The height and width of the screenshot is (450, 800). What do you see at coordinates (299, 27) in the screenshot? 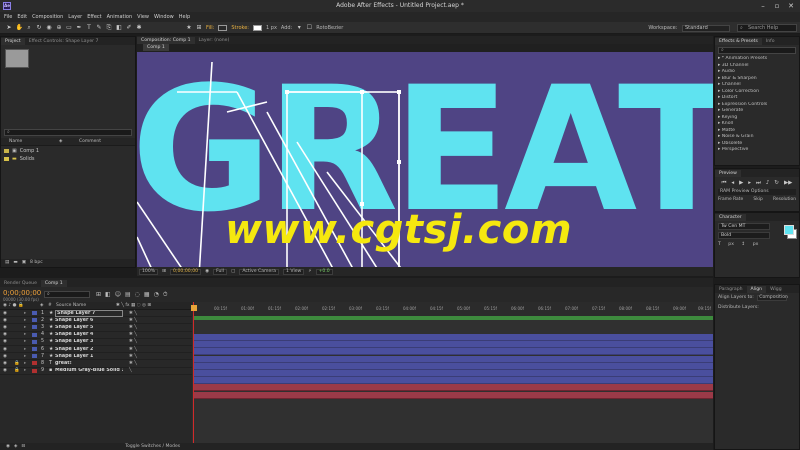
I see `add-dropdown-icon: ▾` at bounding box center [299, 27].